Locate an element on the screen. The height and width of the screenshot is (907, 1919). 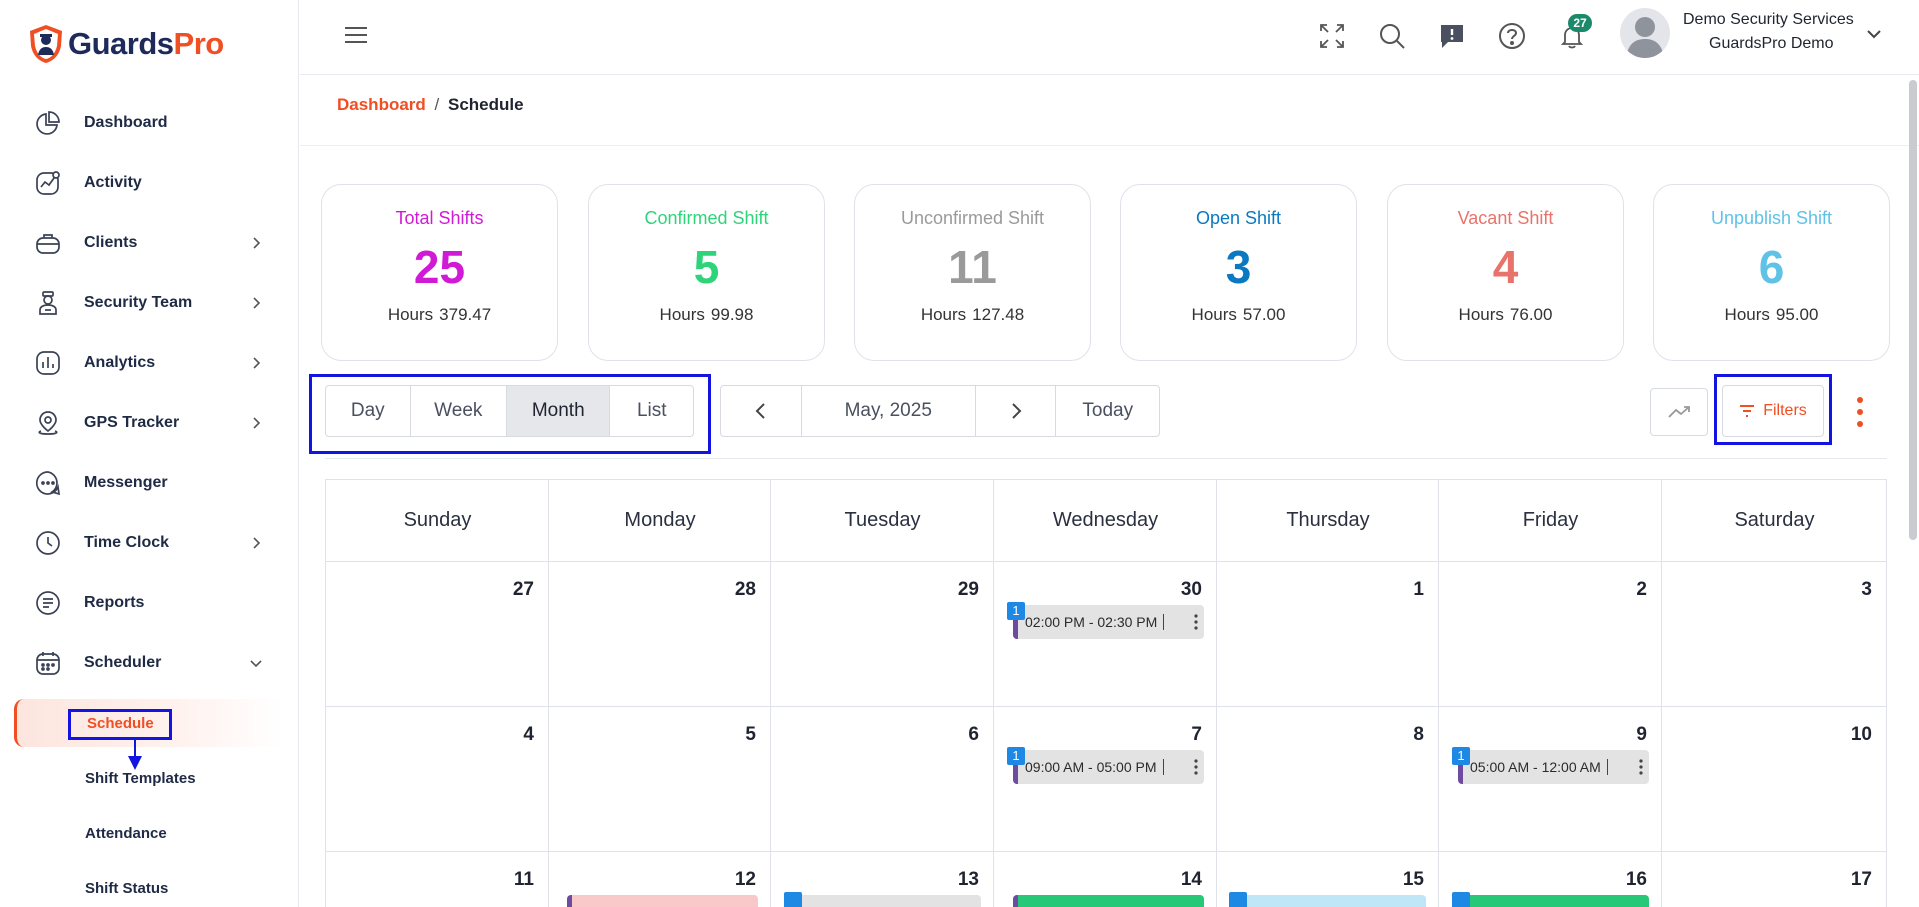
period-navigator: May, 2025 Today is located at coordinates (940, 411).